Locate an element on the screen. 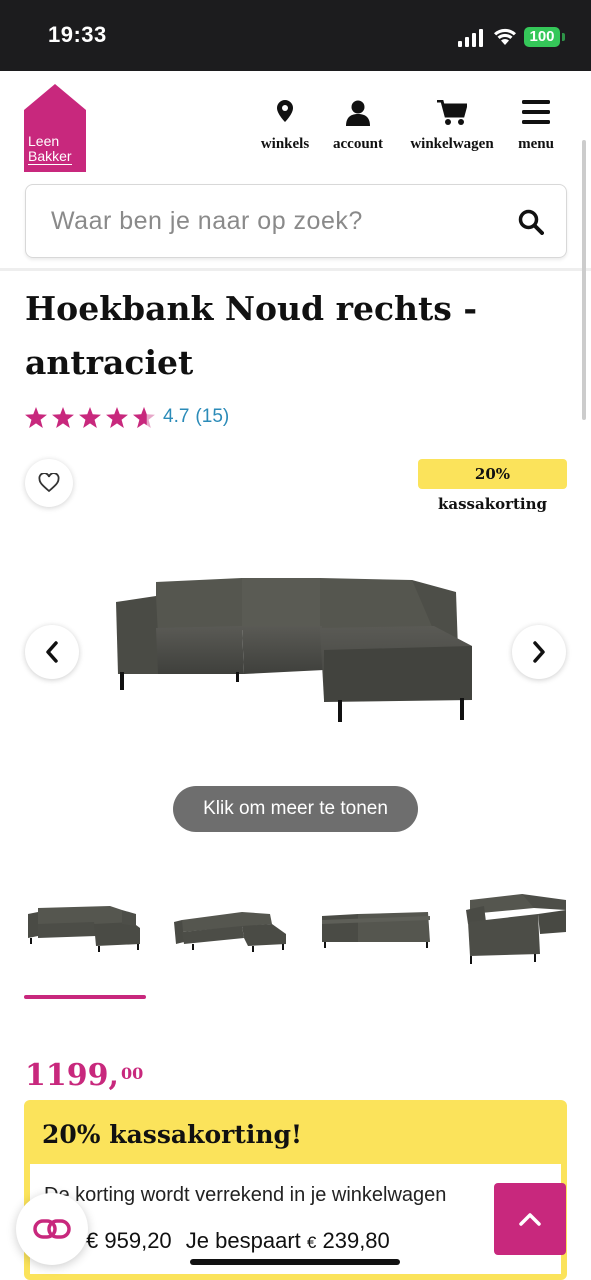  status-bar: 19:33 100 is located at coordinates (295, 35).